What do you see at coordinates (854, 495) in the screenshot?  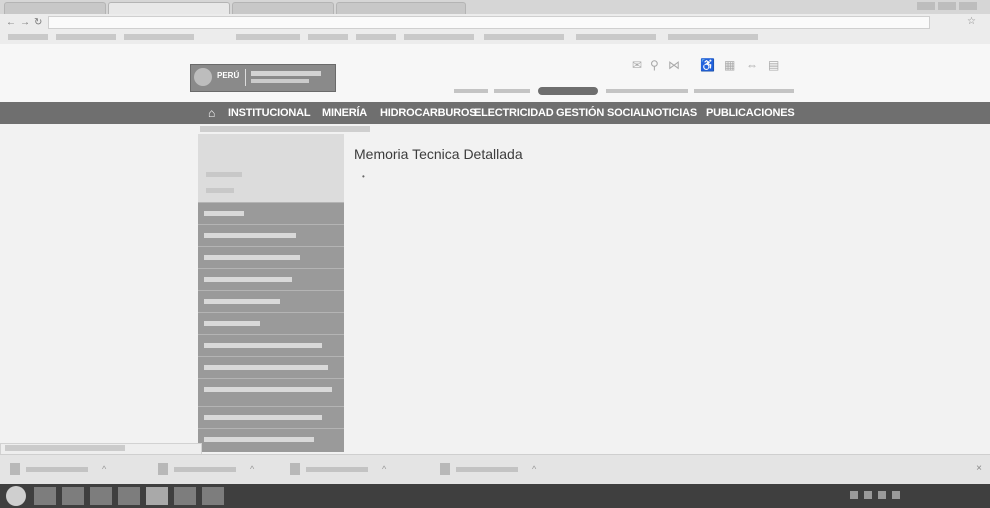 I see `language-icon` at bounding box center [854, 495].